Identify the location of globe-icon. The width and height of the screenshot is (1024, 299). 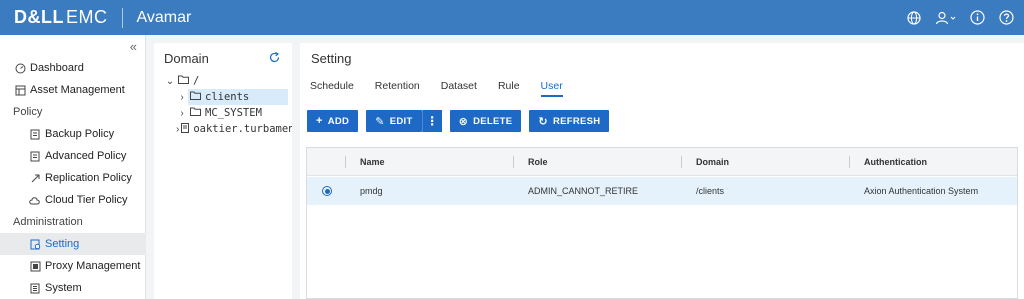
(914, 17).